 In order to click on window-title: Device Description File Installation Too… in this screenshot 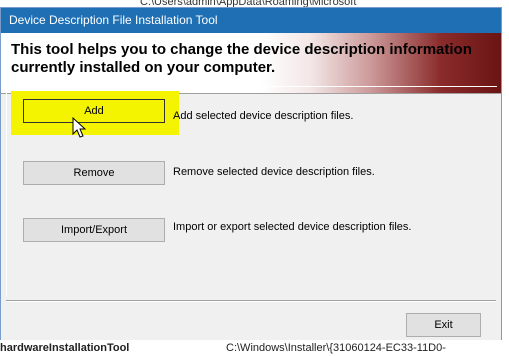, I will do `click(113, 20)`.